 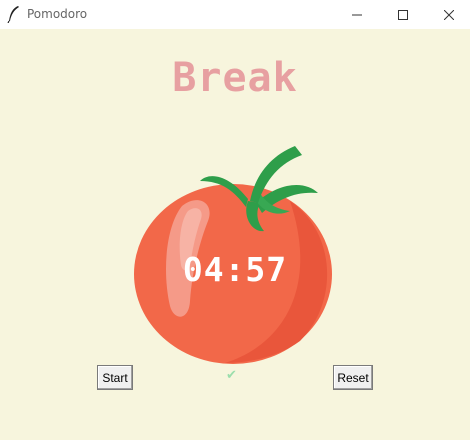 I want to click on close-icon, so click(x=449, y=14).